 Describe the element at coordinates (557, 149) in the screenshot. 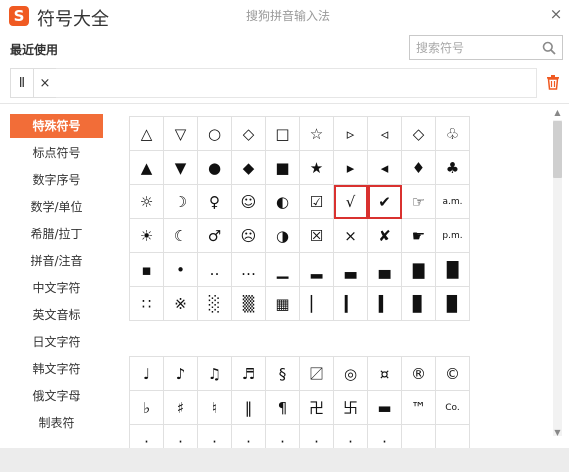

I see `scrollbar-thumb` at that location.